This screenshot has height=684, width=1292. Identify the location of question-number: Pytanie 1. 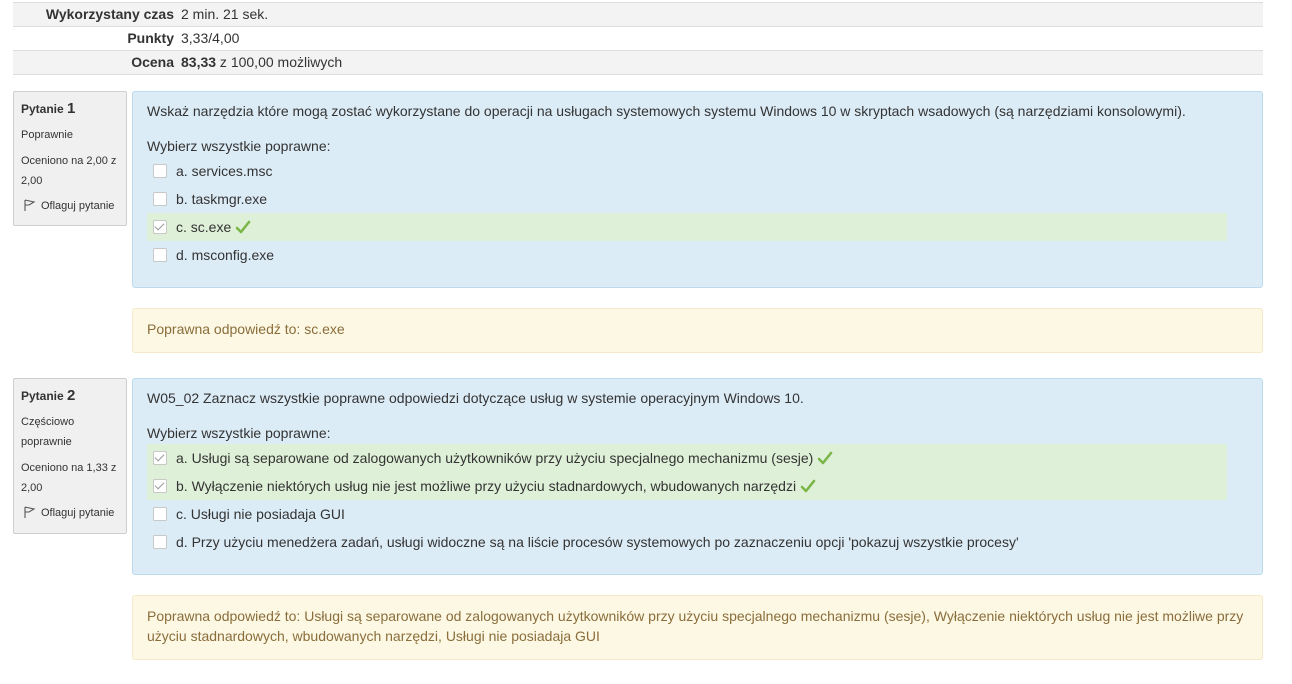
(70, 108).